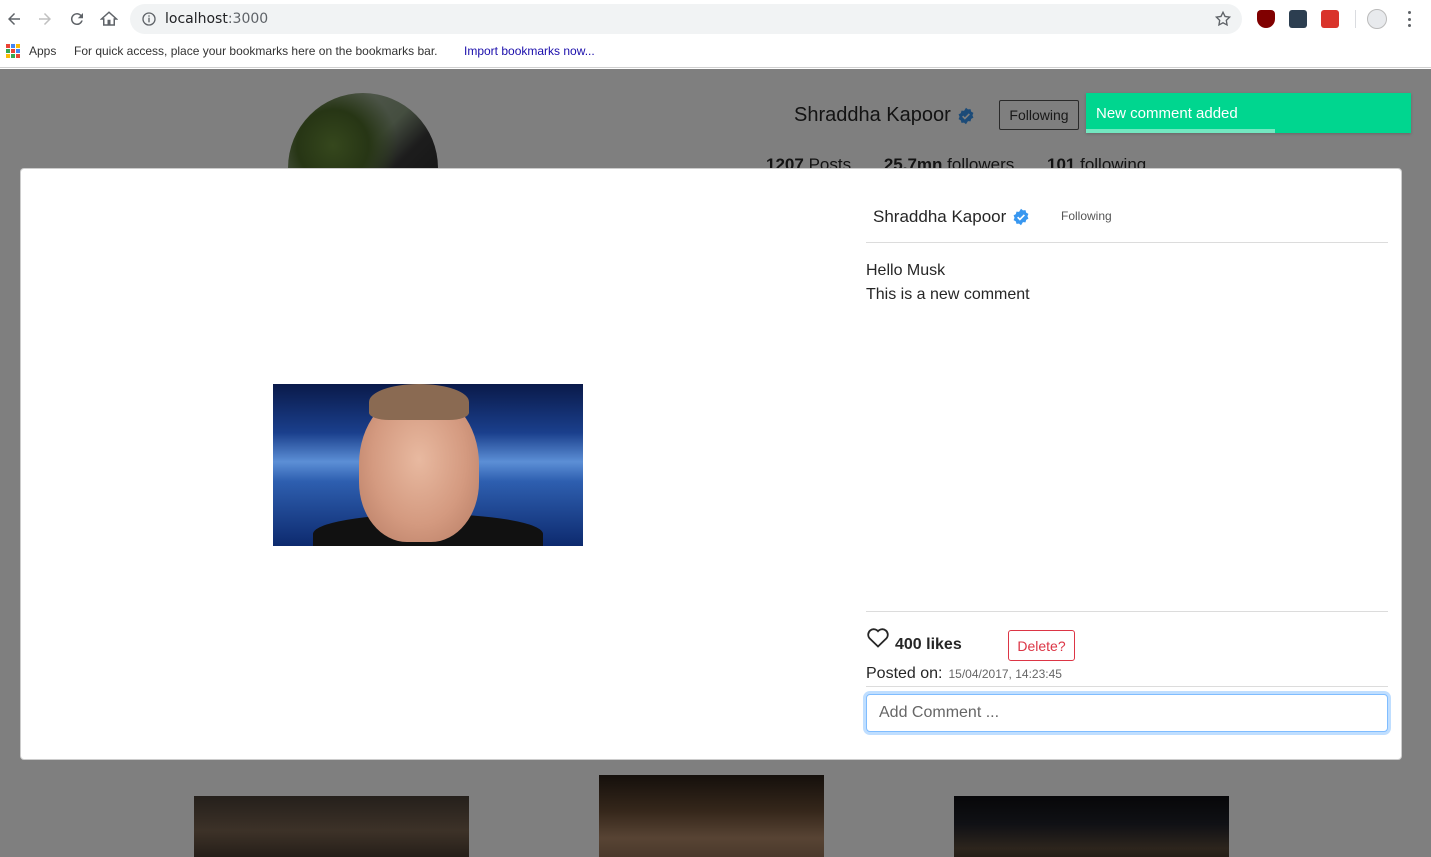 The width and height of the screenshot is (1431, 857). I want to click on apps-grid-icon, so click(13, 51).